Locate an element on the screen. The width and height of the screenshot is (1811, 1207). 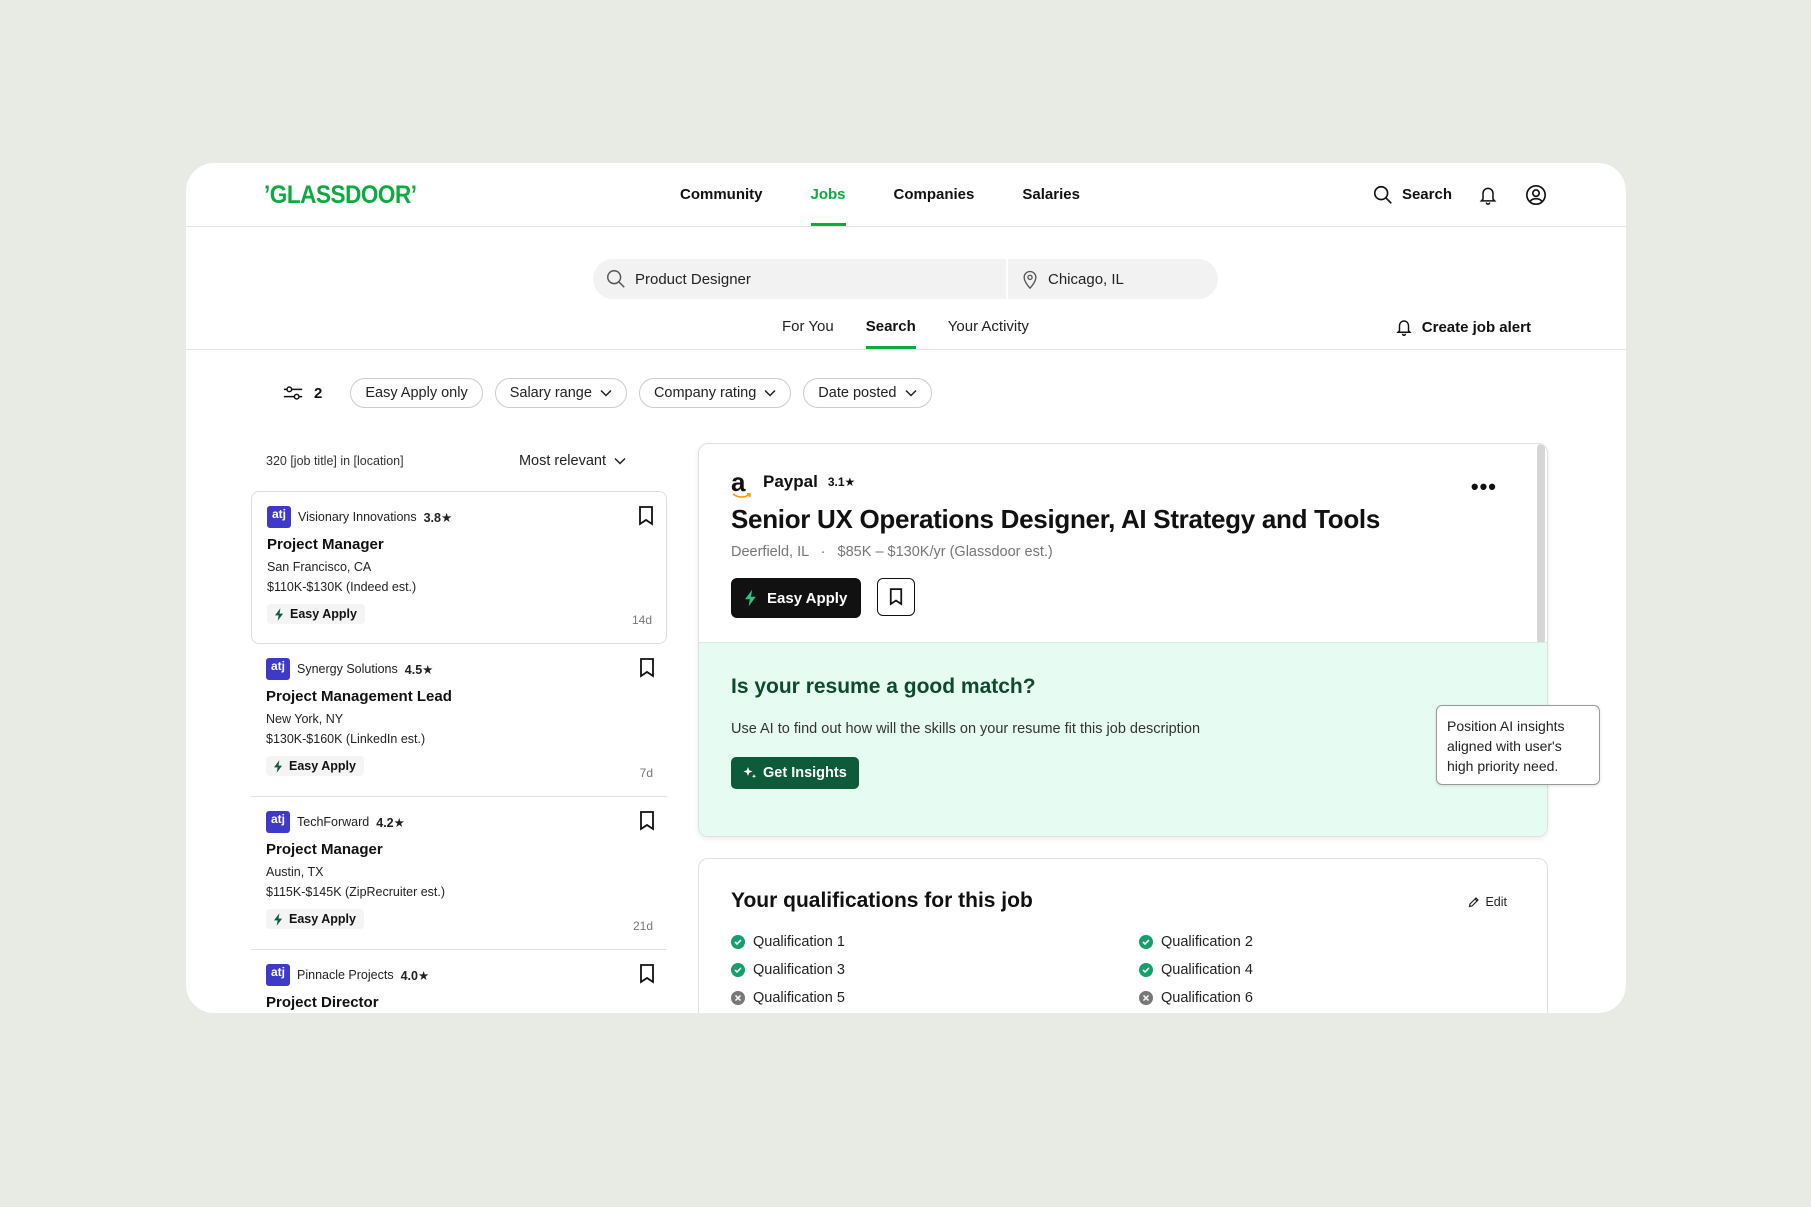
x-circle-icon is located at coordinates (738, 998).